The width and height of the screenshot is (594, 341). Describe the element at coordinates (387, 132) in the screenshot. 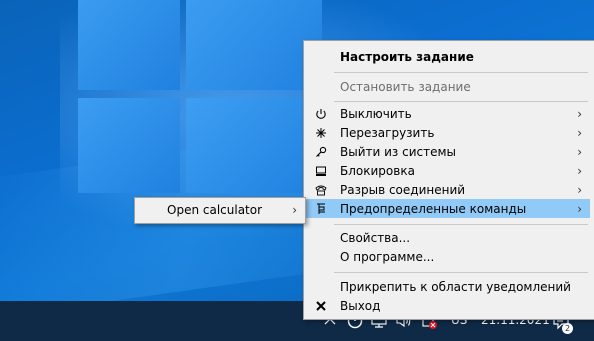

I see `menu-item-label: Перезагрузить` at that location.